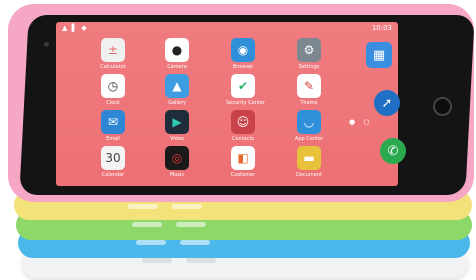 This screenshot has height=280, width=476. What do you see at coordinates (442, 106) in the screenshot?
I see `home-button` at bounding box center [442, 106].